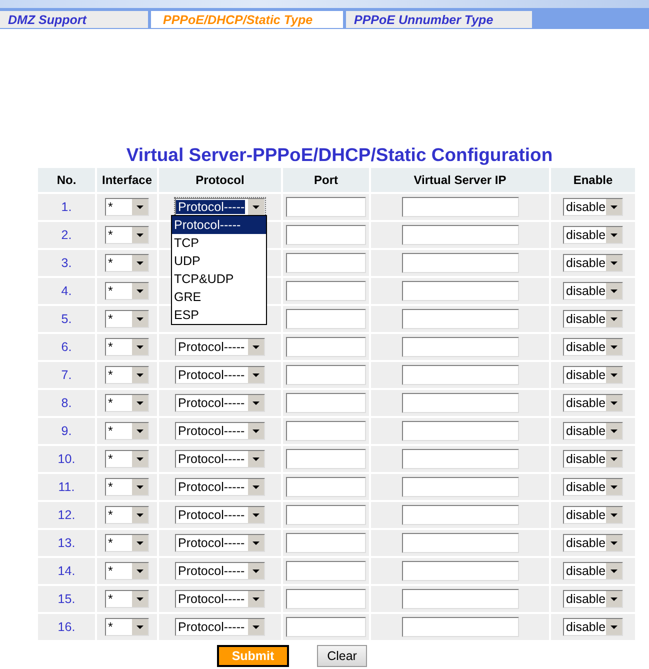  What do you see at coordinates (66, 180) in the screenshot?
I see `column-header: No.` at bounding box center [66, 180].